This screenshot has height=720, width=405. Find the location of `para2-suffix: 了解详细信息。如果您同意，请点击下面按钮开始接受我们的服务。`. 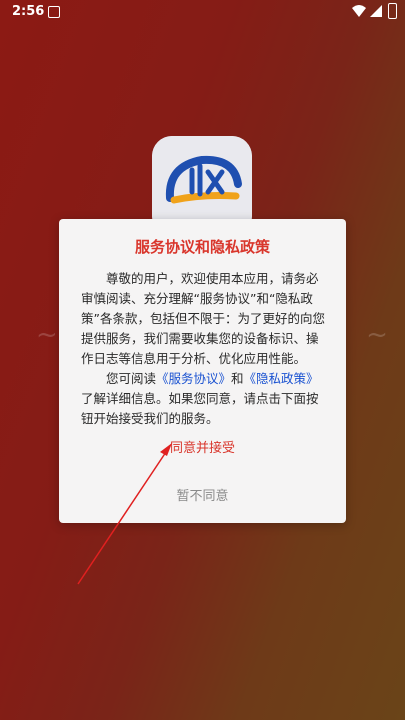

para2-suffix: 了解详细信息。如果您同意，请点击下面按钮开始接受我们的服务。 is located at coordinates (200, 408).